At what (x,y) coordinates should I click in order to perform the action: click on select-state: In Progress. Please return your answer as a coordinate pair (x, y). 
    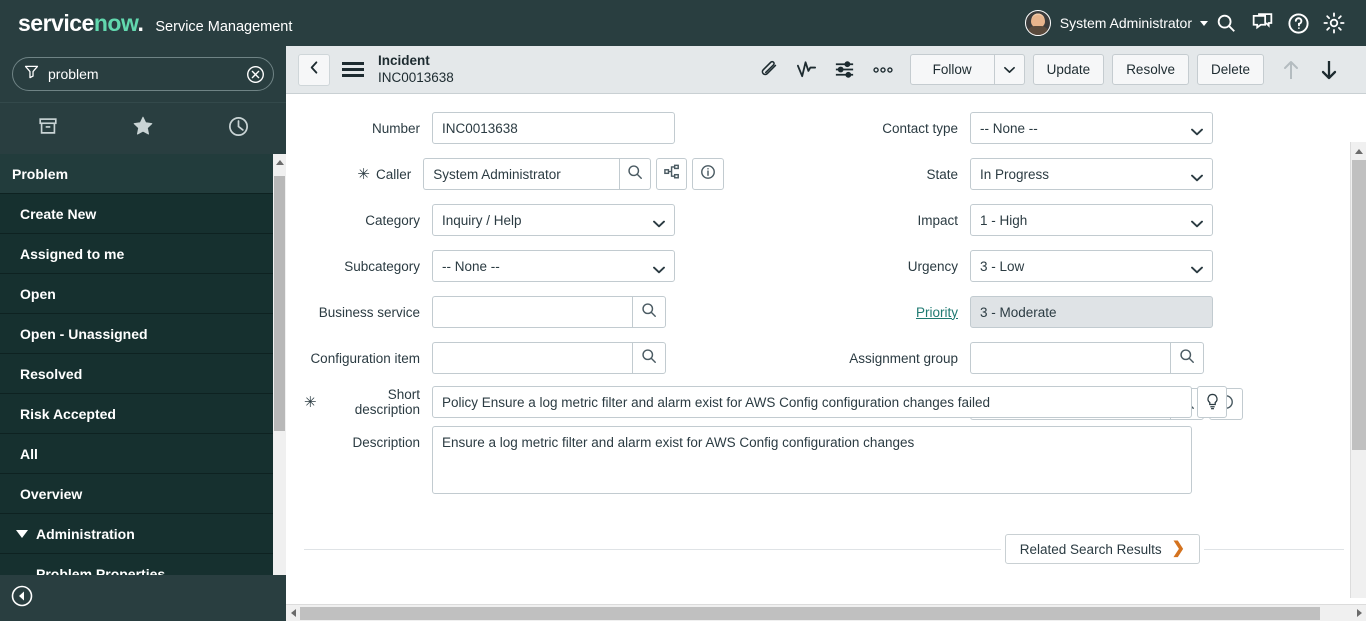
    Looking at the image, I should click on (1091, 174).